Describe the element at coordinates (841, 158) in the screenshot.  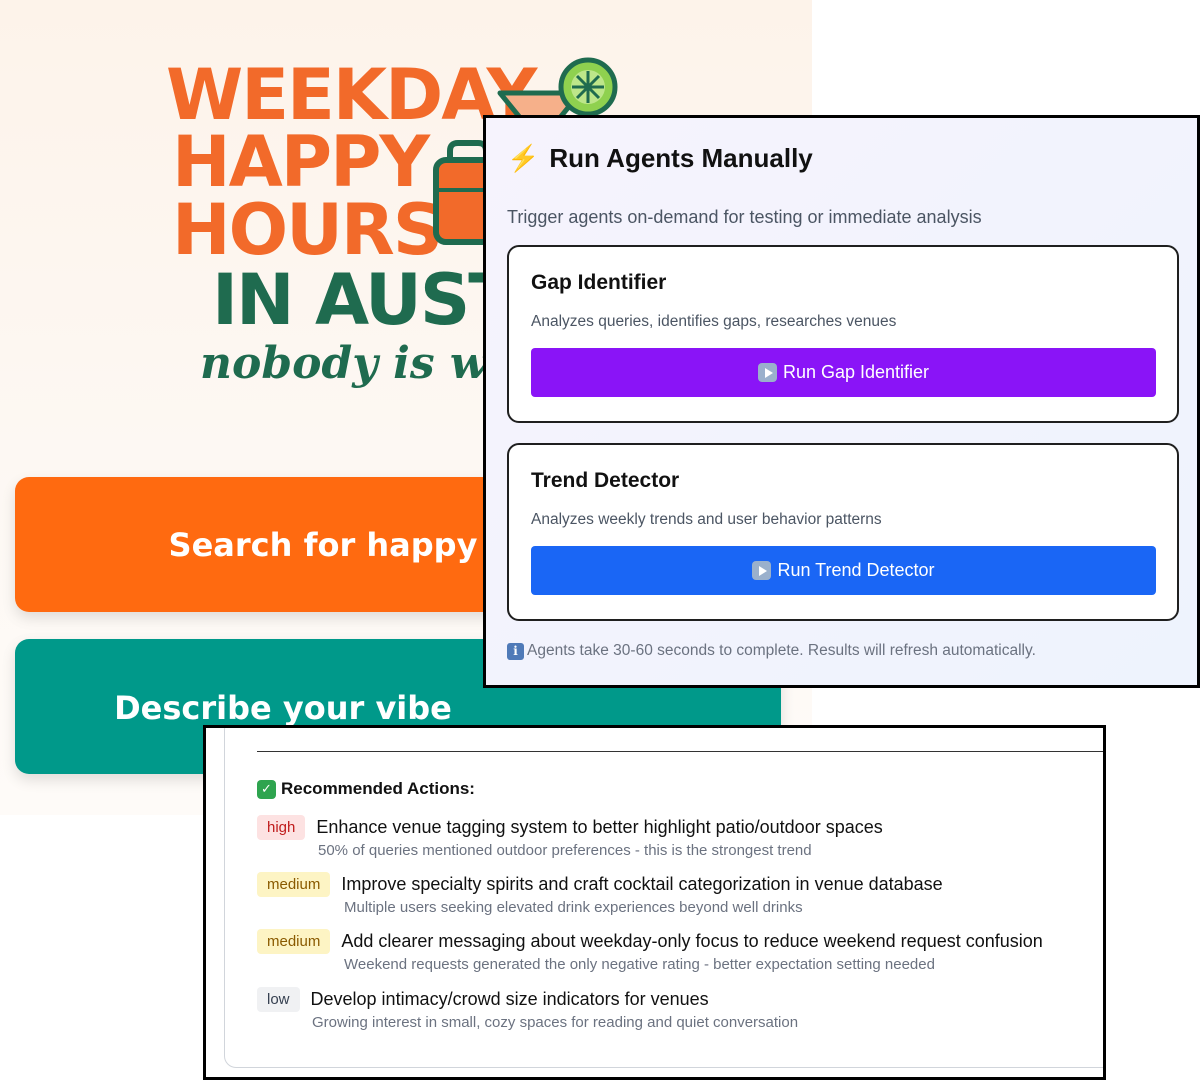
I see `run-agents-header: ⚡ Run Agents Manually` at that location.